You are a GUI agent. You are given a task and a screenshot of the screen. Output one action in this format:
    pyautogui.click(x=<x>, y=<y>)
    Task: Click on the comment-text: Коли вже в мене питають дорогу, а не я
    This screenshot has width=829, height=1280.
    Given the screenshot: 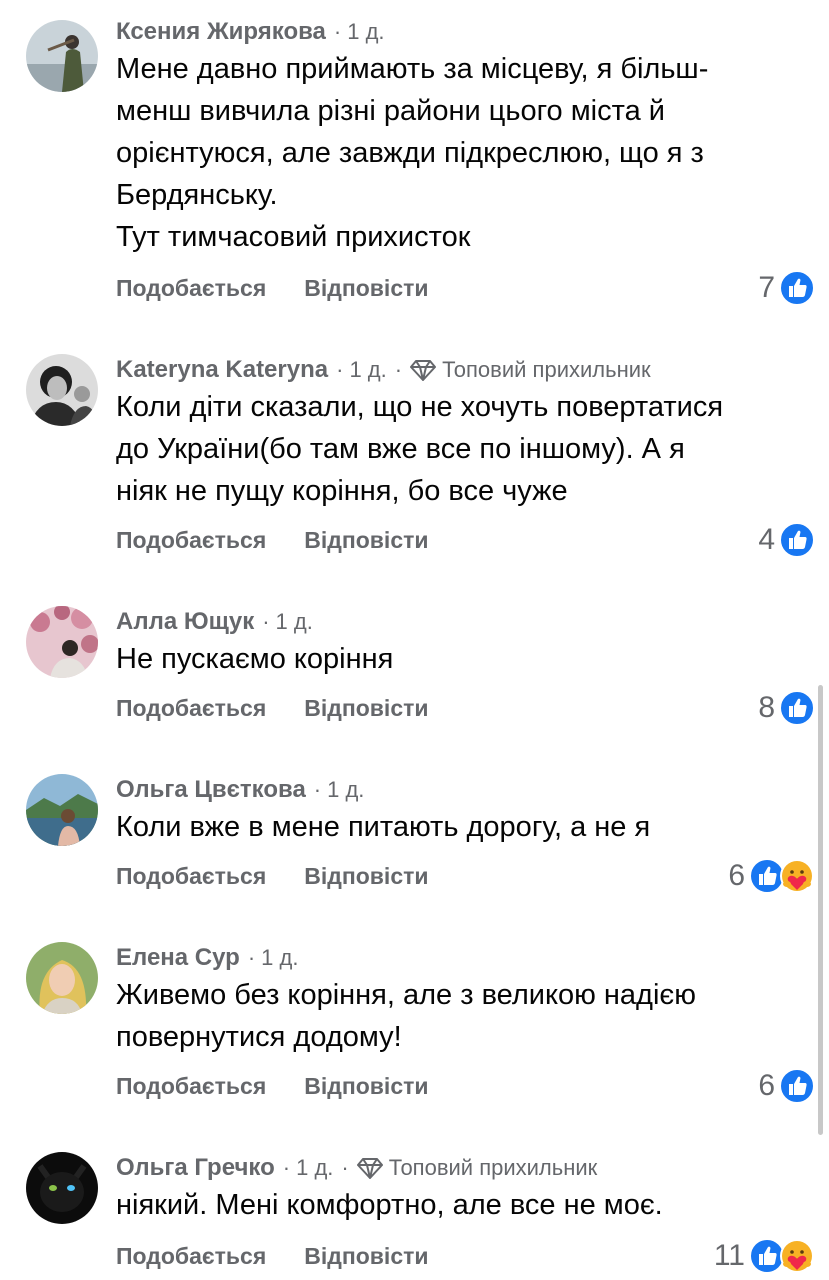 What is the action you would take?
    pyautogui.click(x=465, y=827)
    